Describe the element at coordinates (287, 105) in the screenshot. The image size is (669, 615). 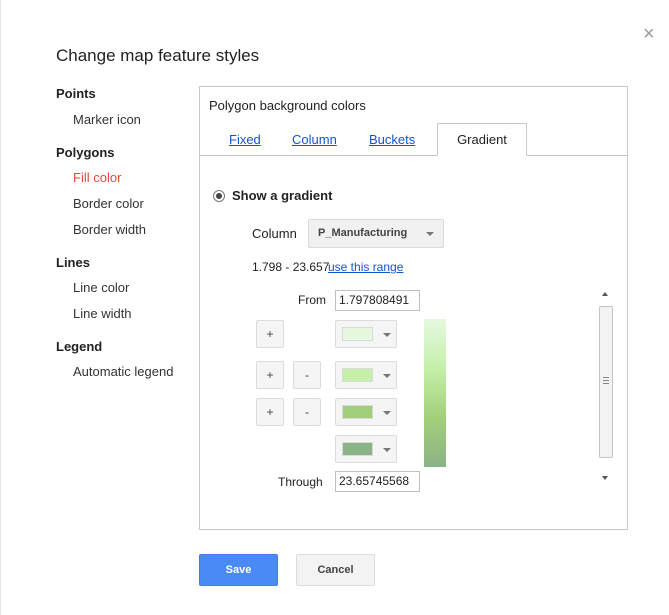
I see `panel-header: Polygon background colors` at that location.